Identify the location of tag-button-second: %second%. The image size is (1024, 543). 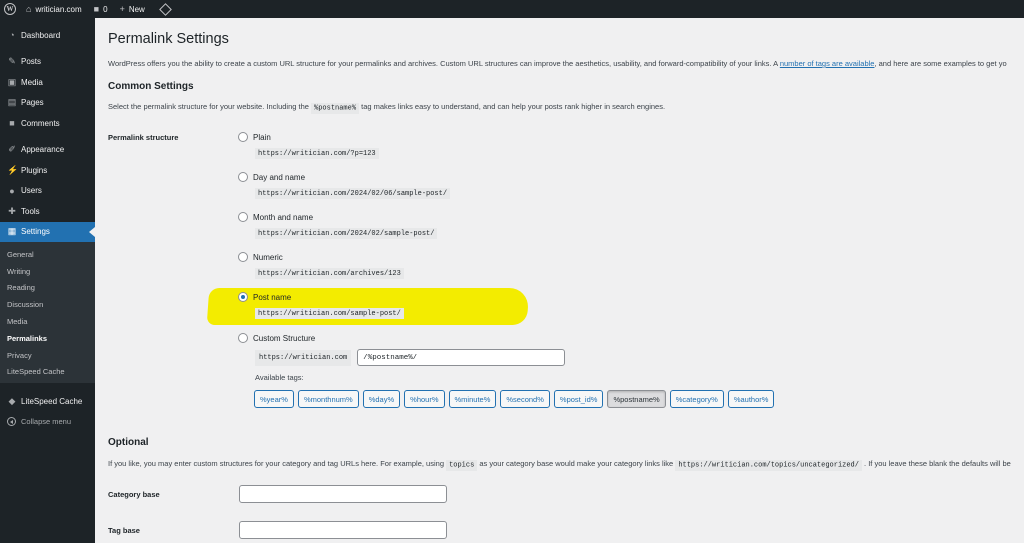
(525, 399).